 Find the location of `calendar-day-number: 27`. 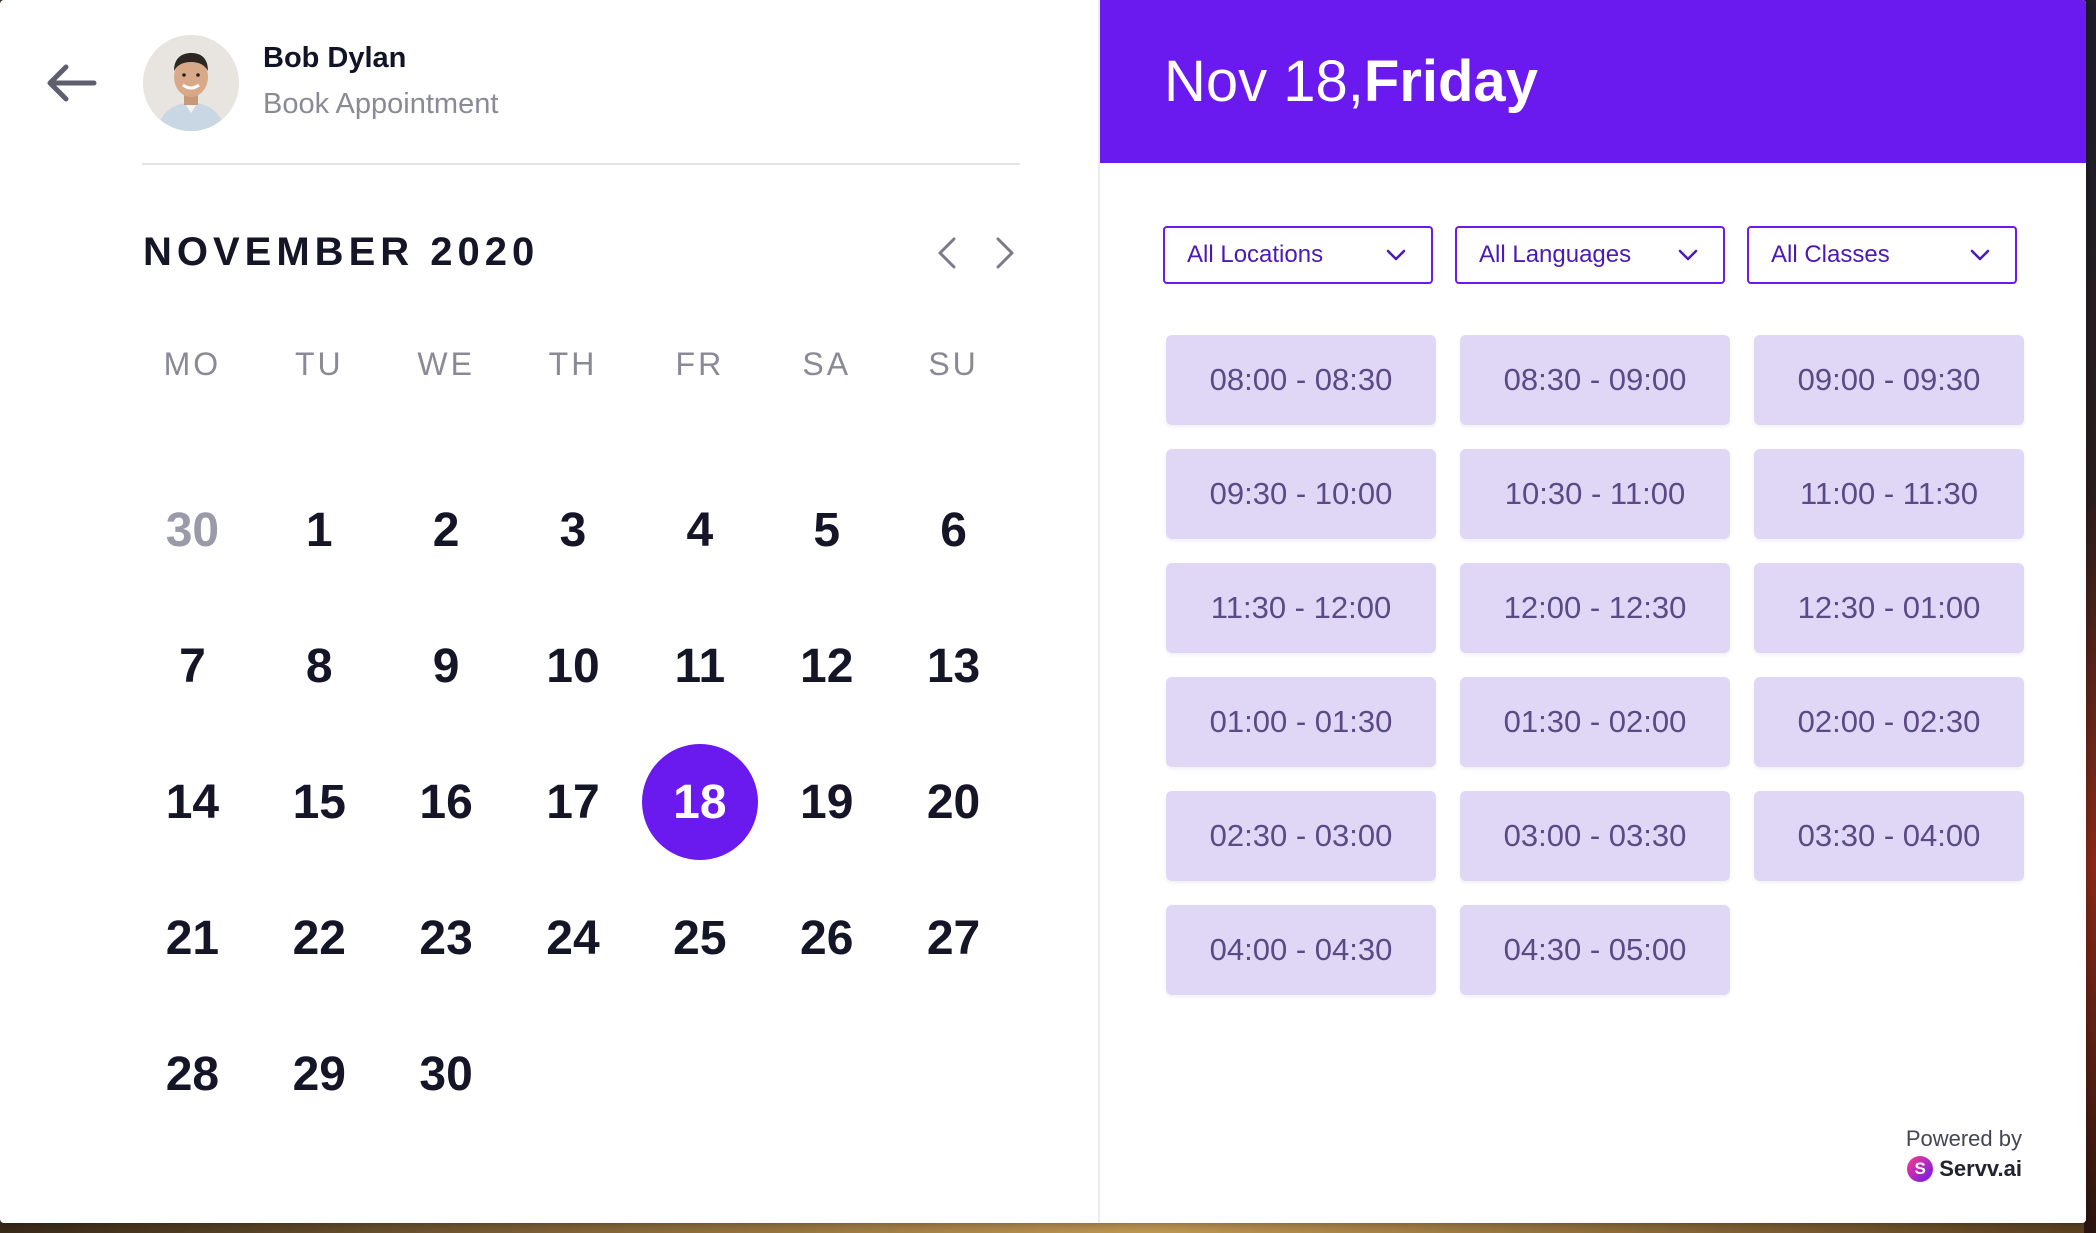

calendar-day-number: 27 is located at coordinates (953, 938).